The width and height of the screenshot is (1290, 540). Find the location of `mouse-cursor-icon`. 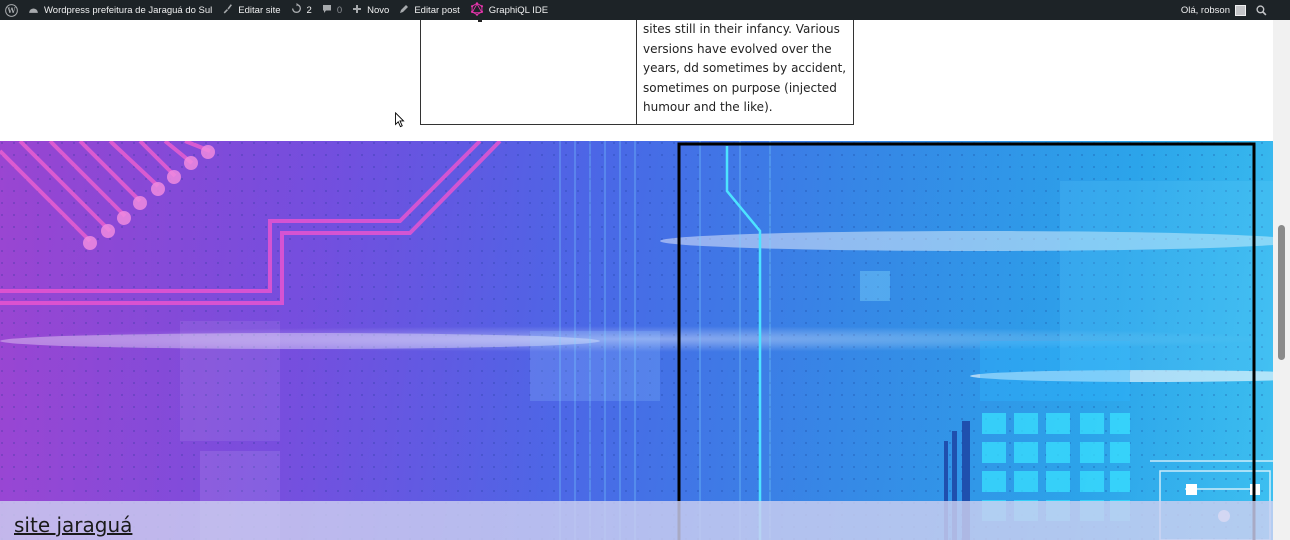

mouse-cursor-icon is located at coordinates (400, 120).